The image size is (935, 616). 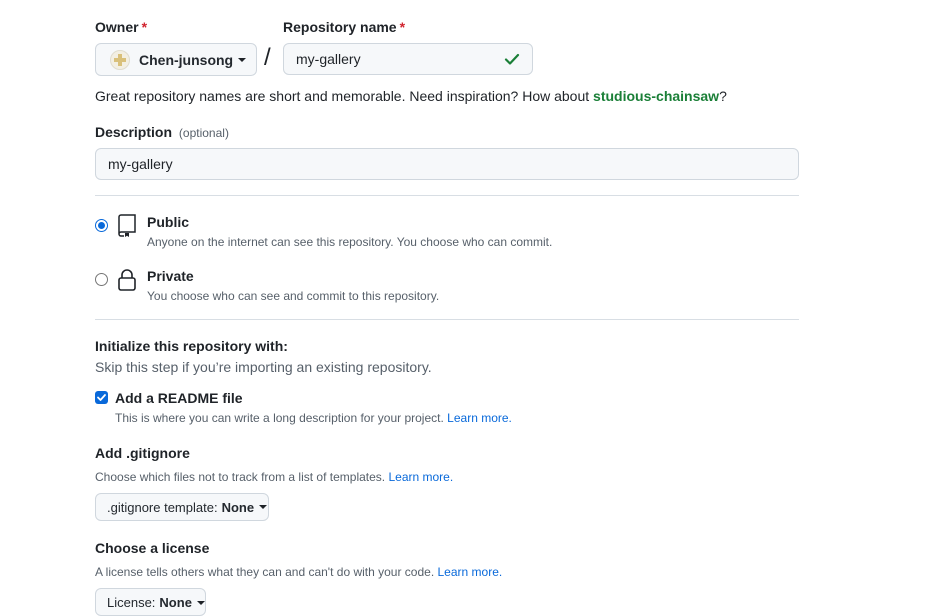 I want to click on gitignore-template-button: .gitignore template: None, so click(x=182, y=507).